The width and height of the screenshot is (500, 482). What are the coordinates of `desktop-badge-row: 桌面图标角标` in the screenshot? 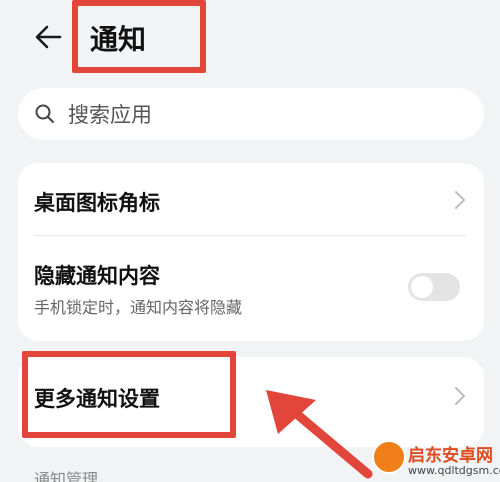 It's located at (251, 199).